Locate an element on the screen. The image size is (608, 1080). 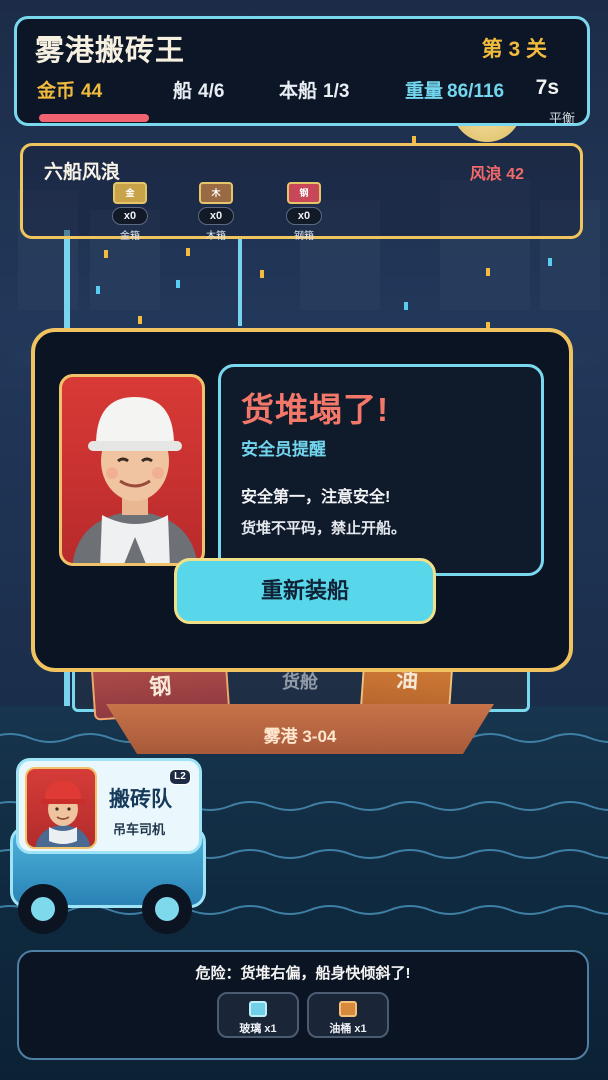
dialog-message-line2: 货堆不平码，禁止开船。 is located at coordinates (324, 528).